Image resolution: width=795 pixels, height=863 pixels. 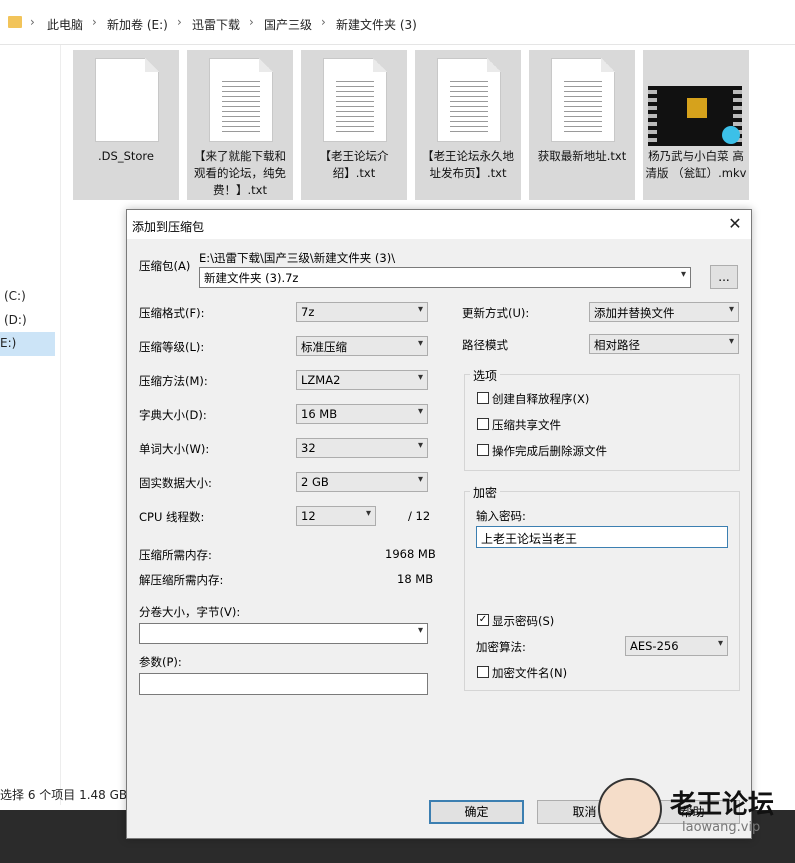 I want to click on format-value: 7z, so click(x=308, y=312).